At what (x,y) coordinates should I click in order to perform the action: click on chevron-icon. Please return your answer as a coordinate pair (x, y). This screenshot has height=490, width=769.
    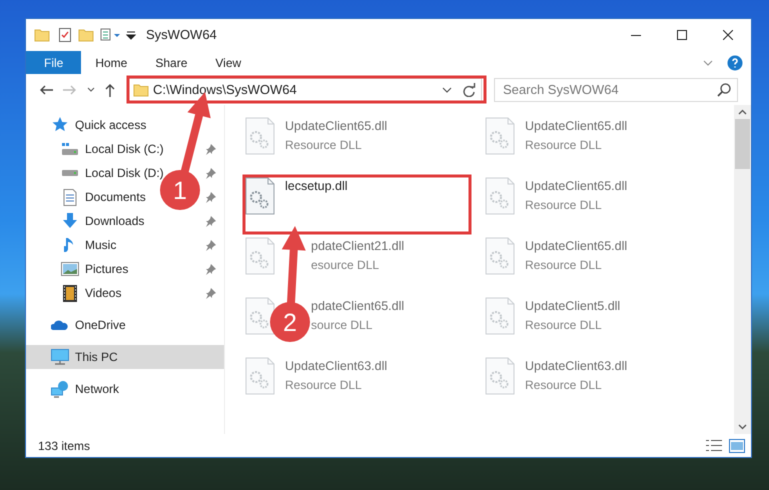
    Looking at the image, I should click on (91, 89).